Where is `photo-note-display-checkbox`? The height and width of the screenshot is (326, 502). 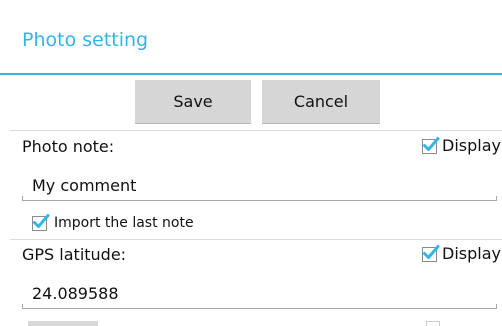 photo-note-display-checkbox is located at coordinates (431, 145).